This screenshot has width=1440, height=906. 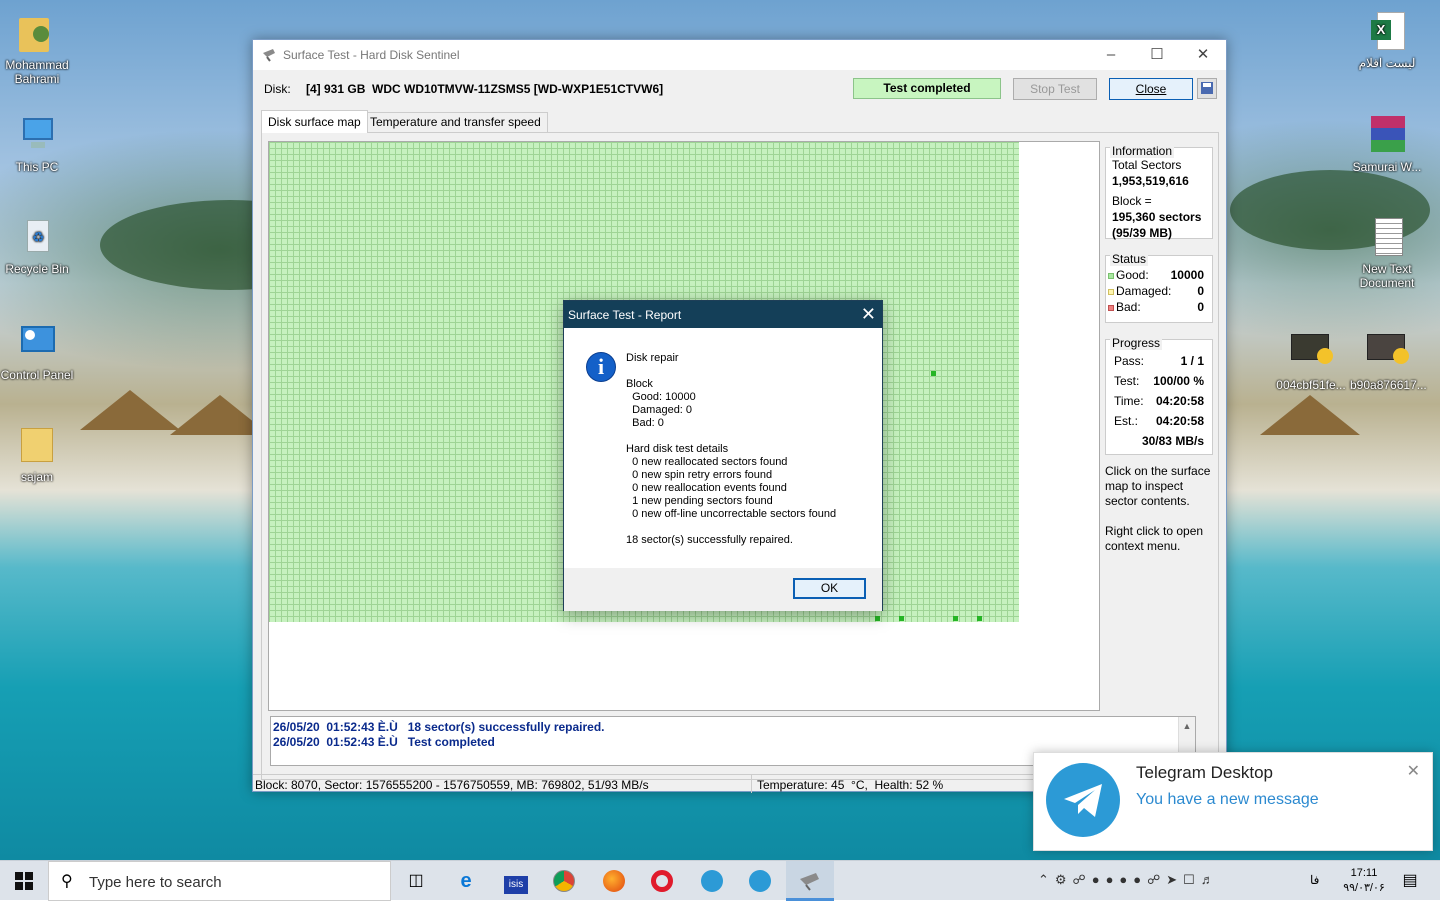 I want to click on window-titlebar: Surface Test - Hard Disk Sentinel – ☐ ✕, so click(x=739, y=55).